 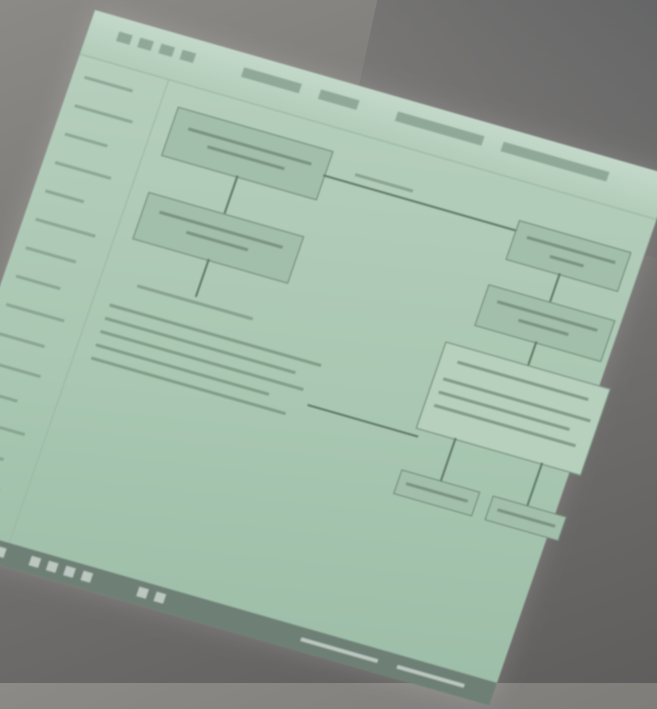 I want to click on flowchart-box-leaf-left, so click(x=436, y=492).